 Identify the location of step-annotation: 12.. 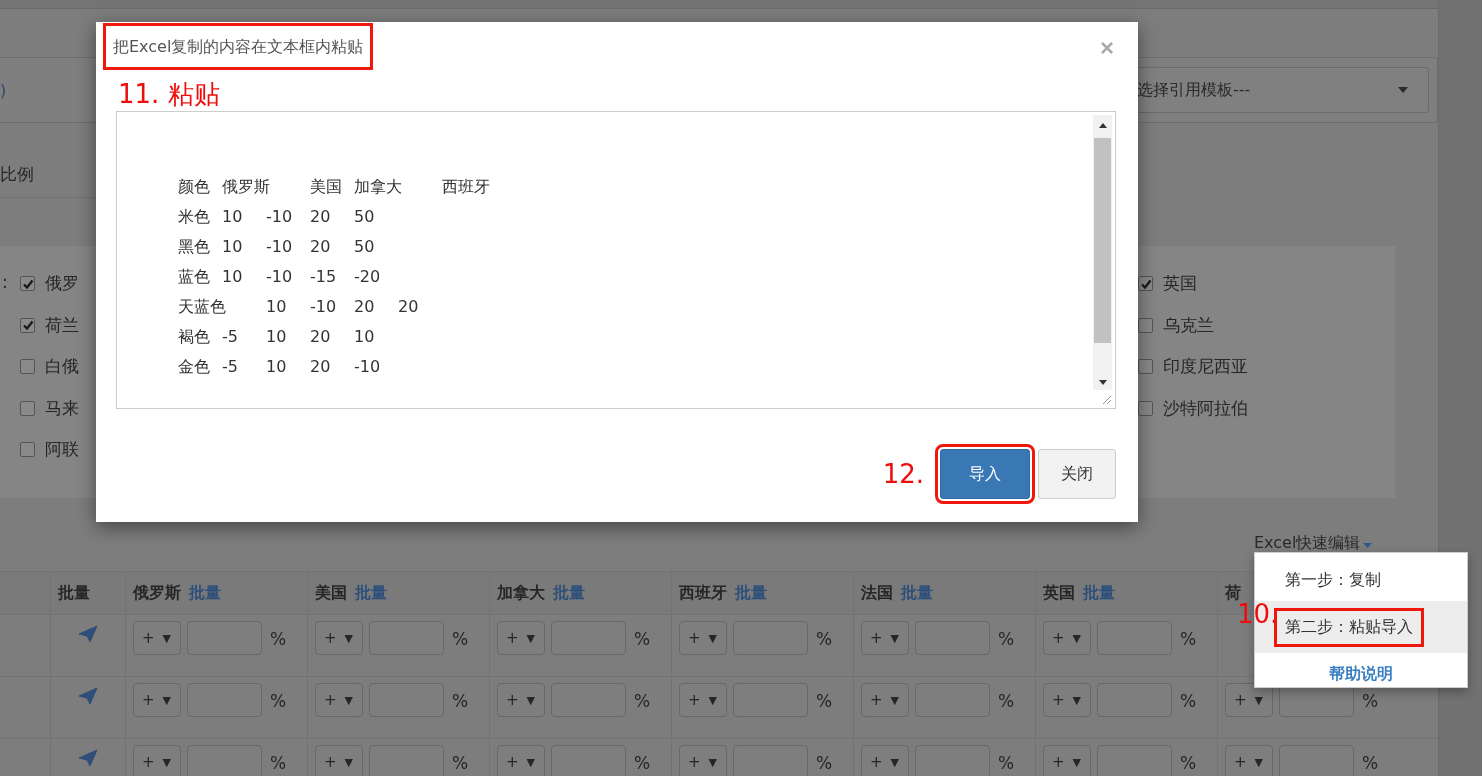
(903, 474).